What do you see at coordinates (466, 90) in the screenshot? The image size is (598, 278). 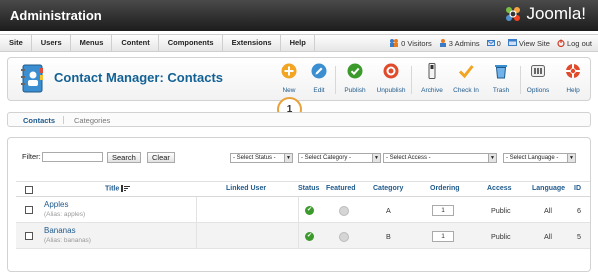 I see `check-in-label: Check In` at bounding box center [466, 90].